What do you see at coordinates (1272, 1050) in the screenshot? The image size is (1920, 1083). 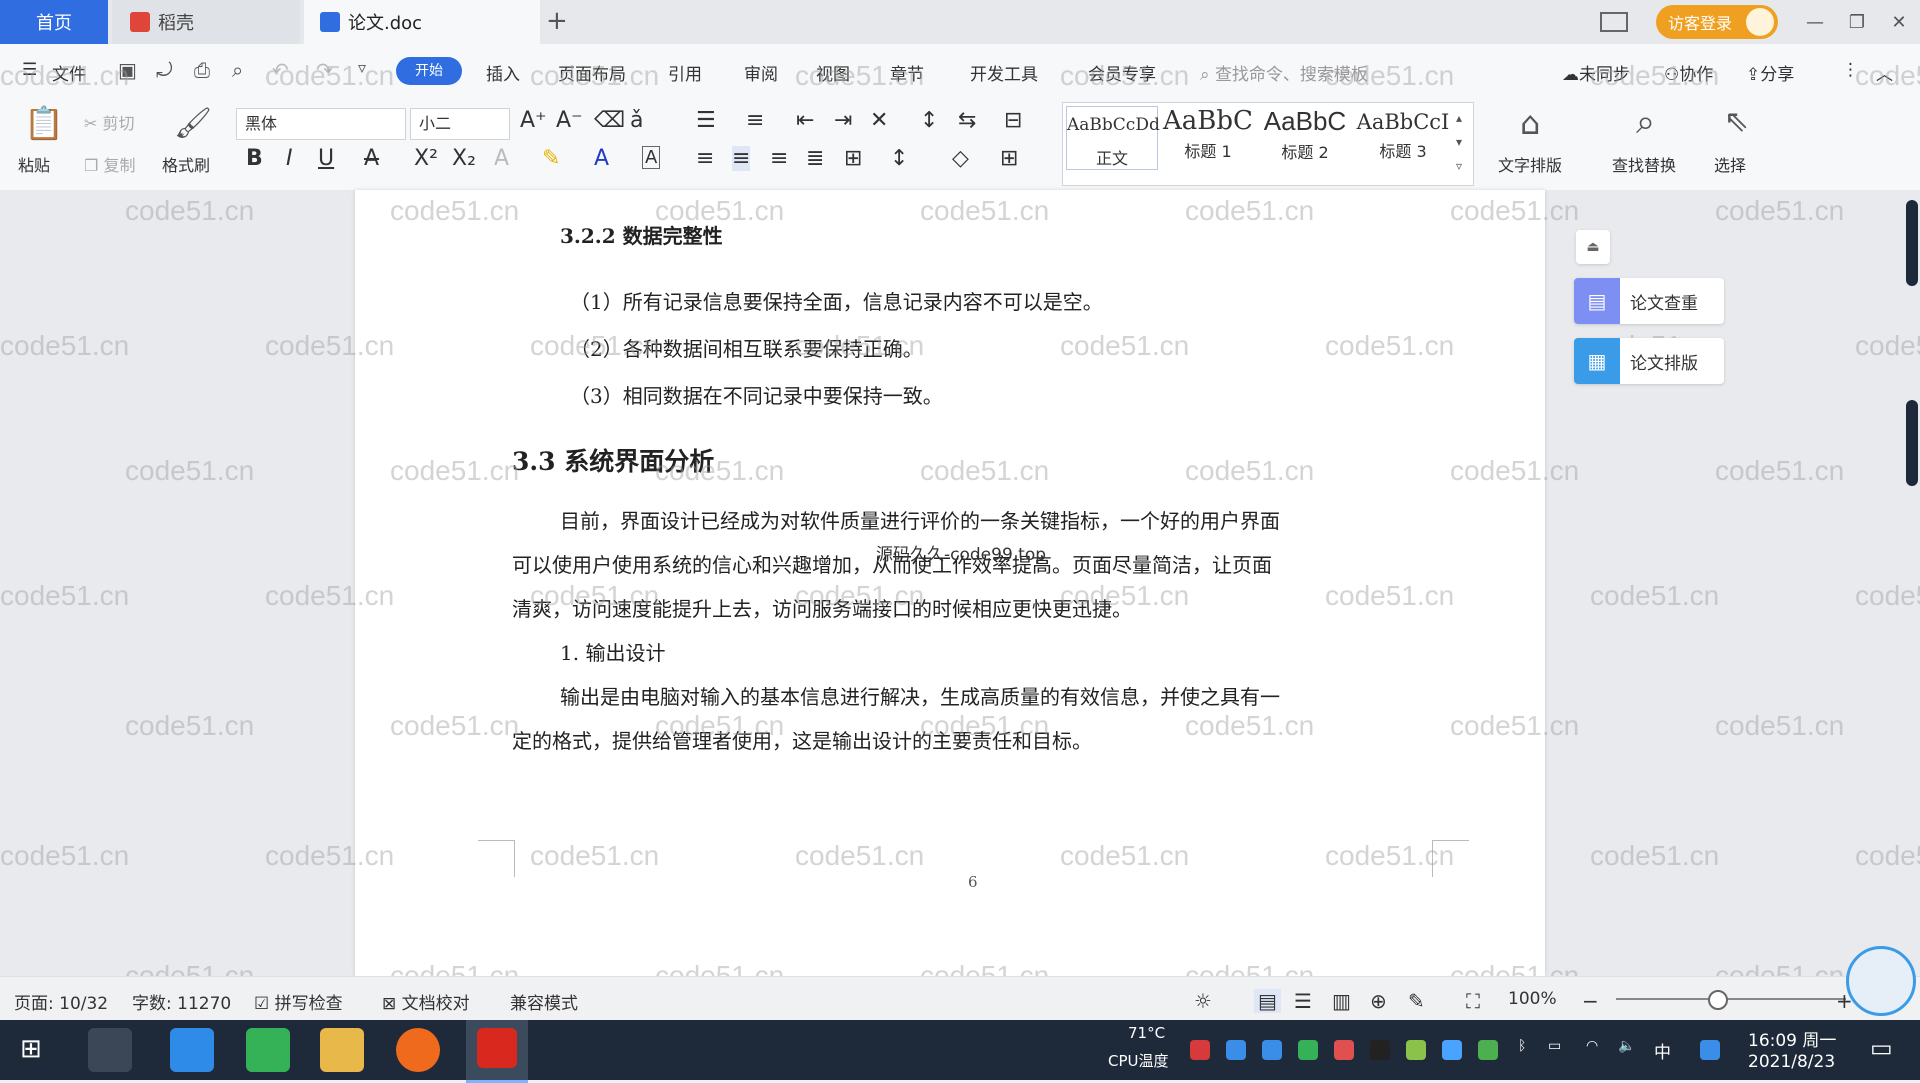 I see `shield-icon` at bounding box center [1272, 1050].